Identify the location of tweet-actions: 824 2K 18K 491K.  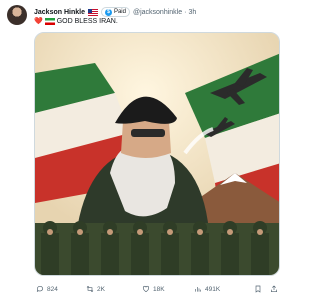
(159, 289).